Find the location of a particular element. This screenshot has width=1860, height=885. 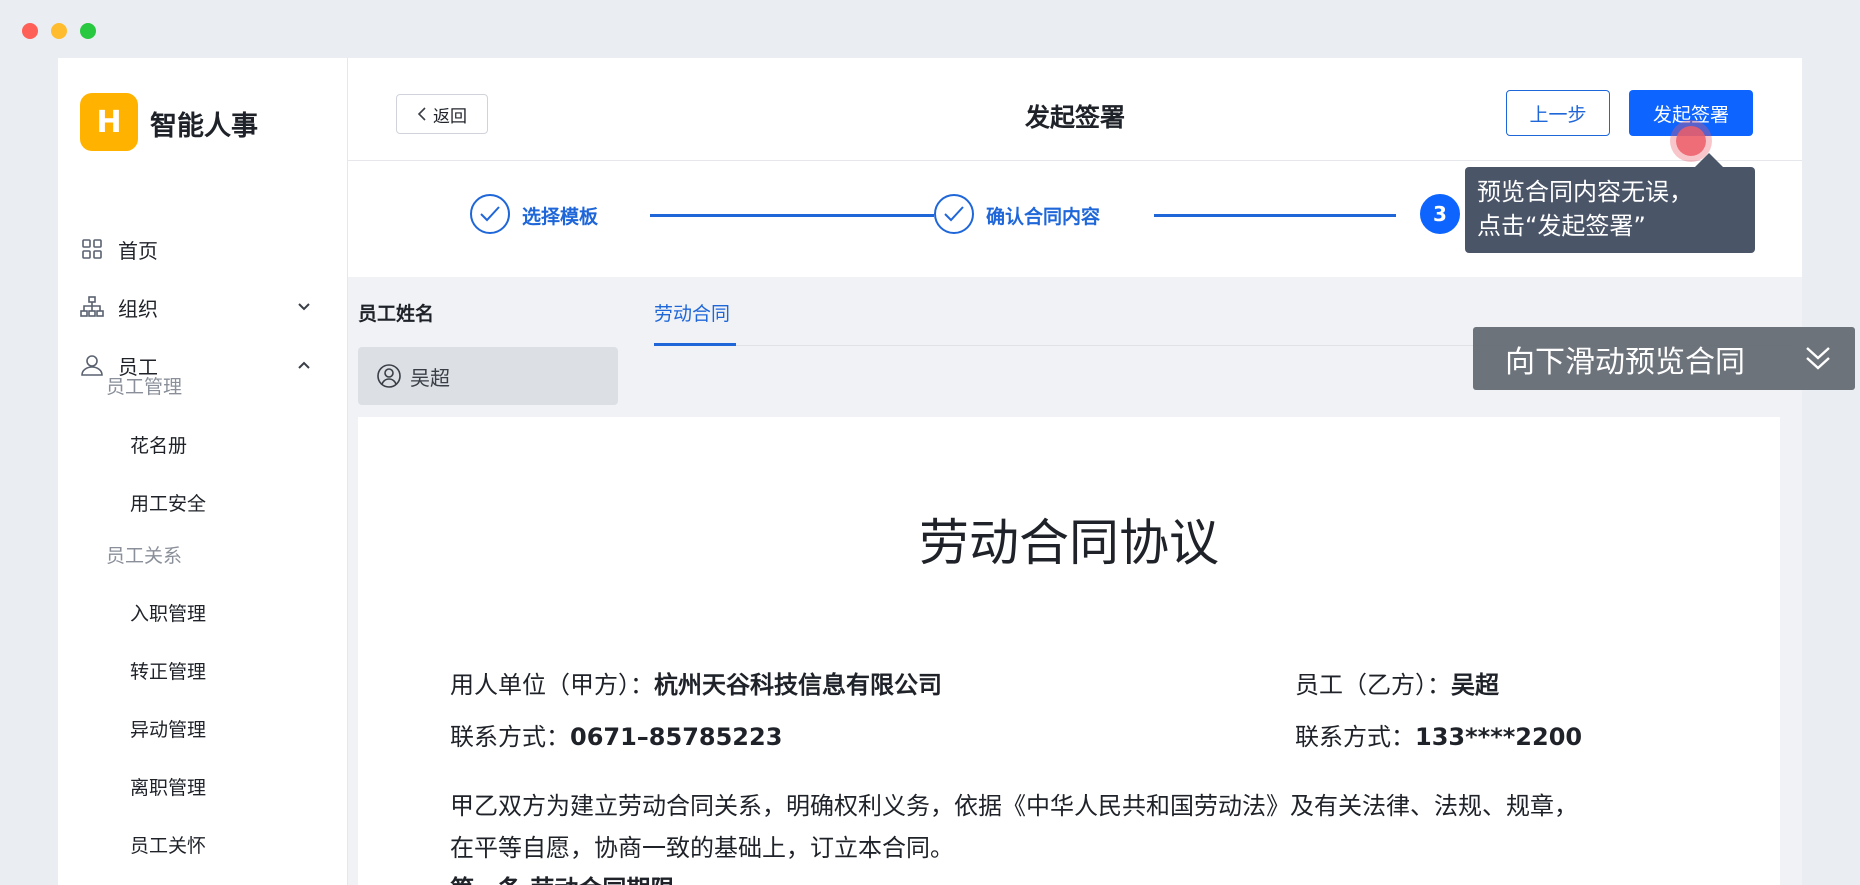

contract-title: 劳动合同协议 is located at coordinates (1069, 543).